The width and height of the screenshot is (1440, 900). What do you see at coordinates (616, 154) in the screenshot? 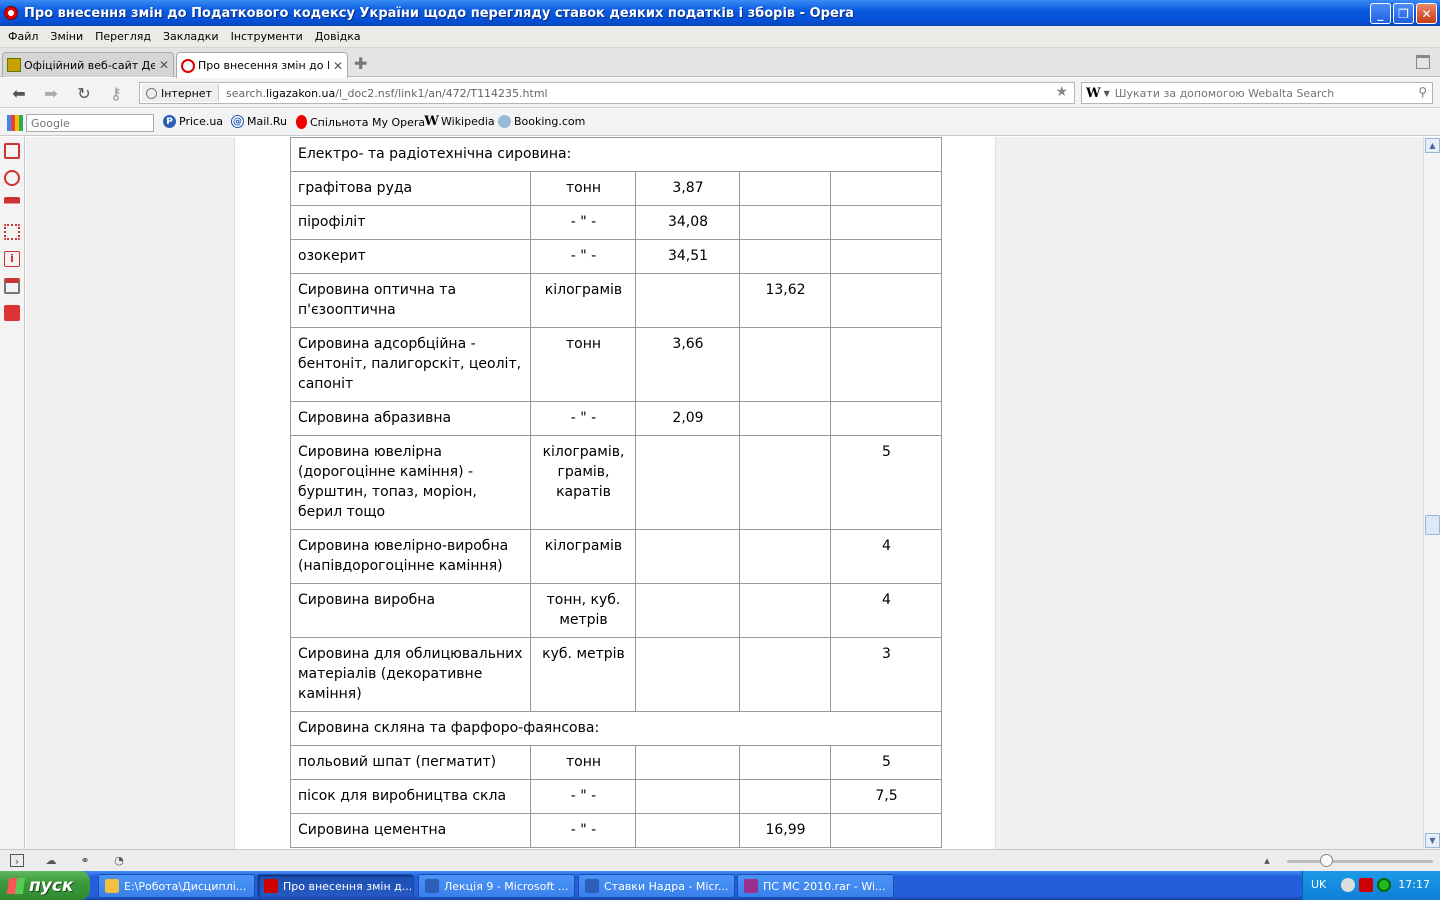
I see `section-title: Електро- та радіотехнічна сировина:` at bounding box center [616, 154].